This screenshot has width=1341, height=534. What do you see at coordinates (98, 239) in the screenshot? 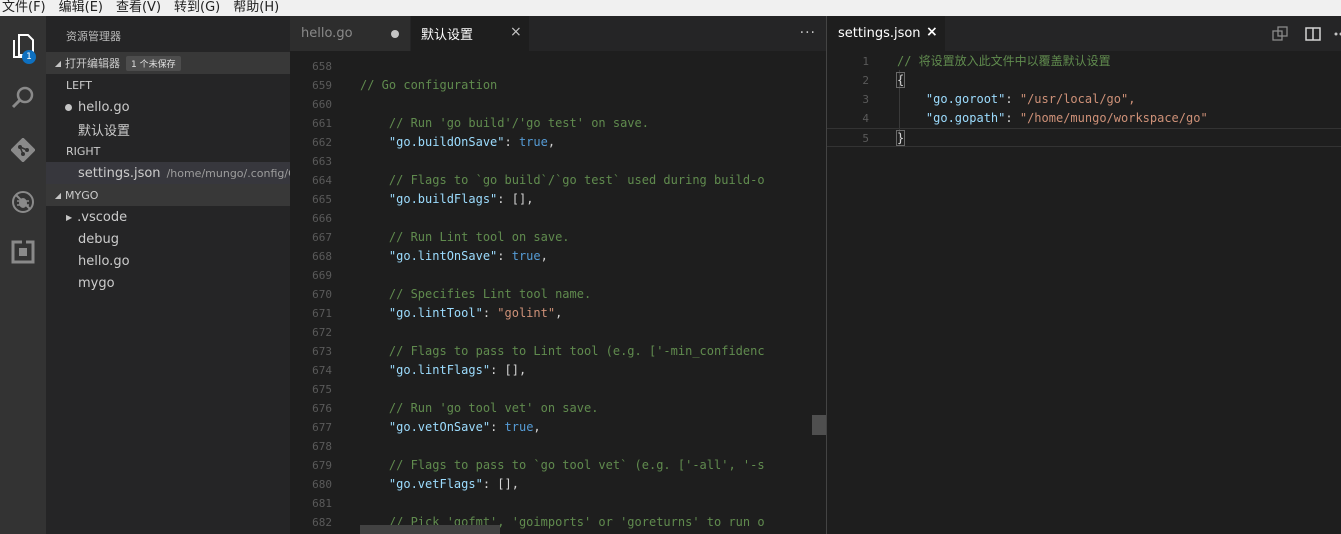
I see `tree-item-label: debug` at bounding box center [98, 239].